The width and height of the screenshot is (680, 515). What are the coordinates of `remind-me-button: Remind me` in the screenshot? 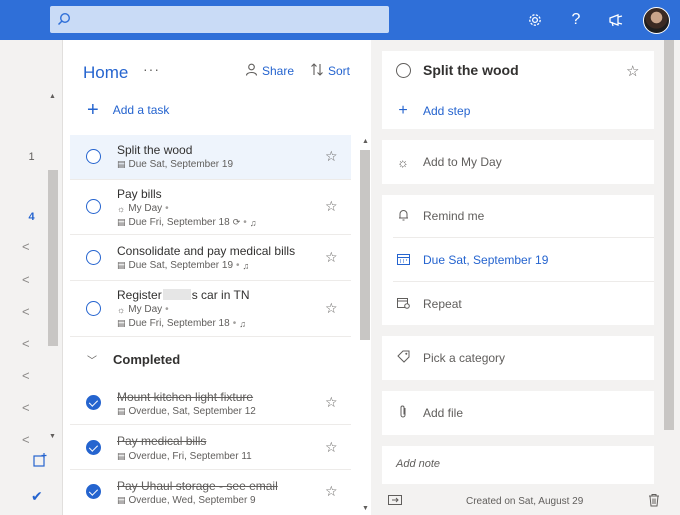 It's located at (518, 216).